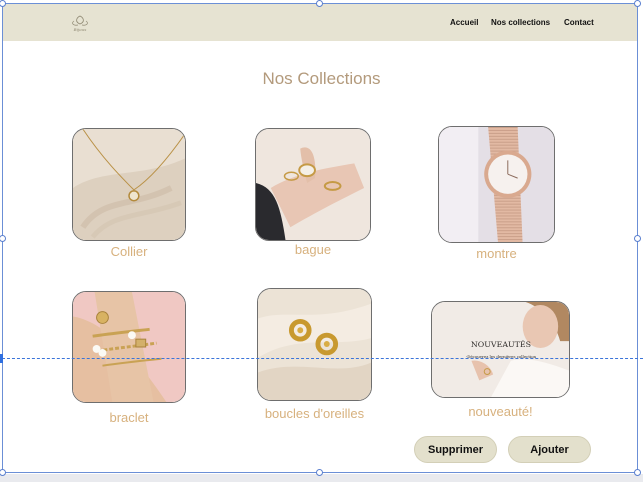 The height and width of the screenshot is (482, 643). What do you see at coordinates (322, 358) in the screenshot?
I see `alignment-guide` at bounding box center [322, 358].